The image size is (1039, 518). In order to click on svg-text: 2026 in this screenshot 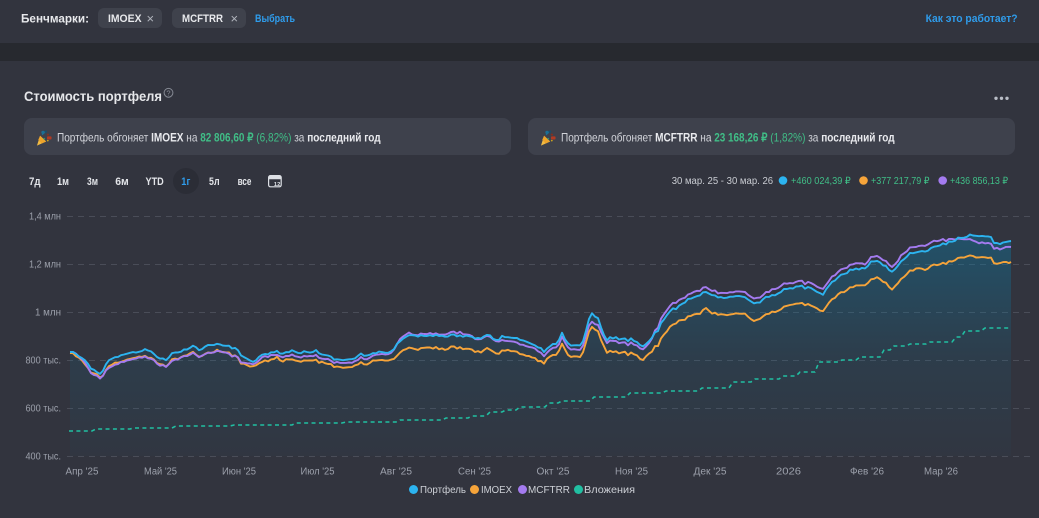, I will do `click(788, 472)`.